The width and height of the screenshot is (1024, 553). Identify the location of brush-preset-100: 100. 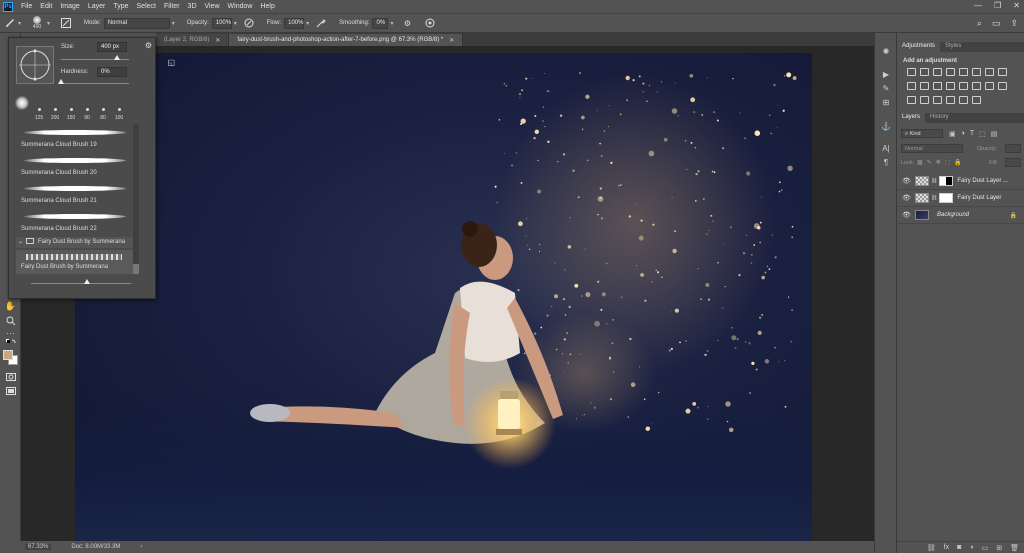
(119, 114).